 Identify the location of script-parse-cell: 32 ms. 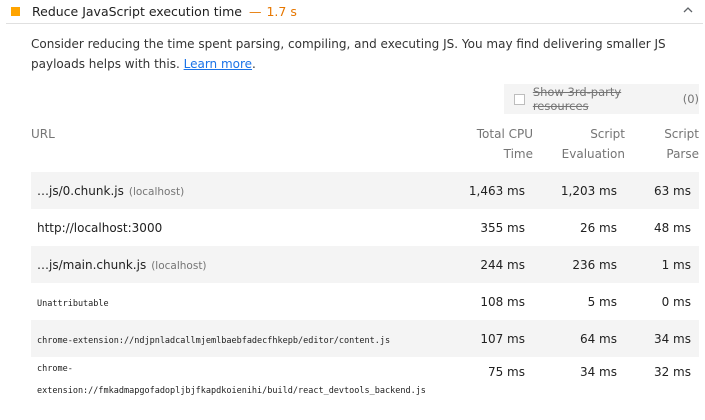
(672, 372).